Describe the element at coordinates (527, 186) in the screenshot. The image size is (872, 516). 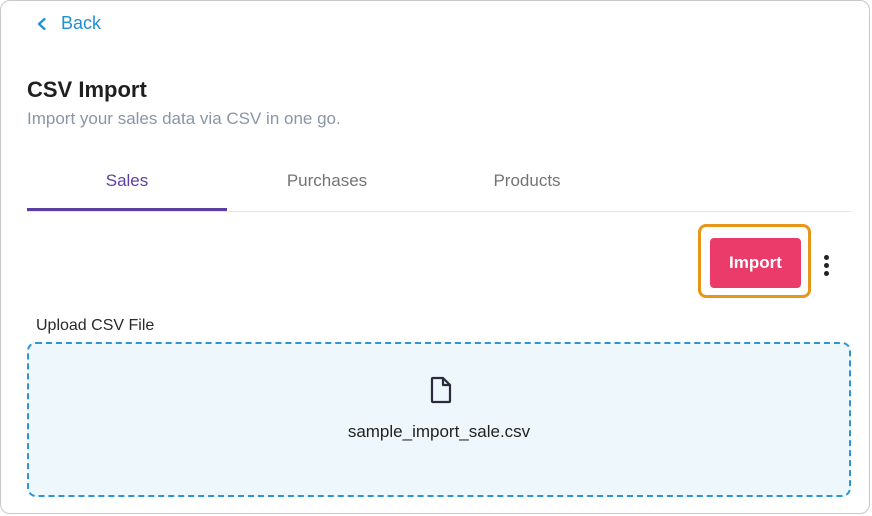
I see `tab-products: Products` at that location.